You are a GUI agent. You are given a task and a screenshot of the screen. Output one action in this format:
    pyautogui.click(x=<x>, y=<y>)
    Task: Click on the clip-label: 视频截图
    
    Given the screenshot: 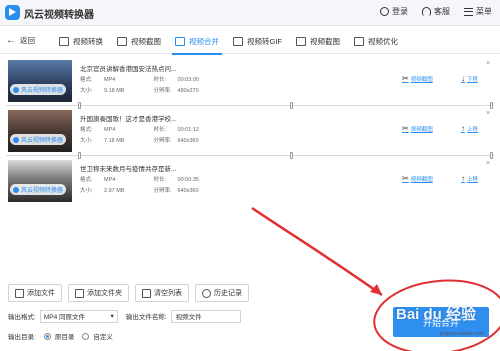 What is the action you would take?
    pyautogui.click(x=421, y=129)
    